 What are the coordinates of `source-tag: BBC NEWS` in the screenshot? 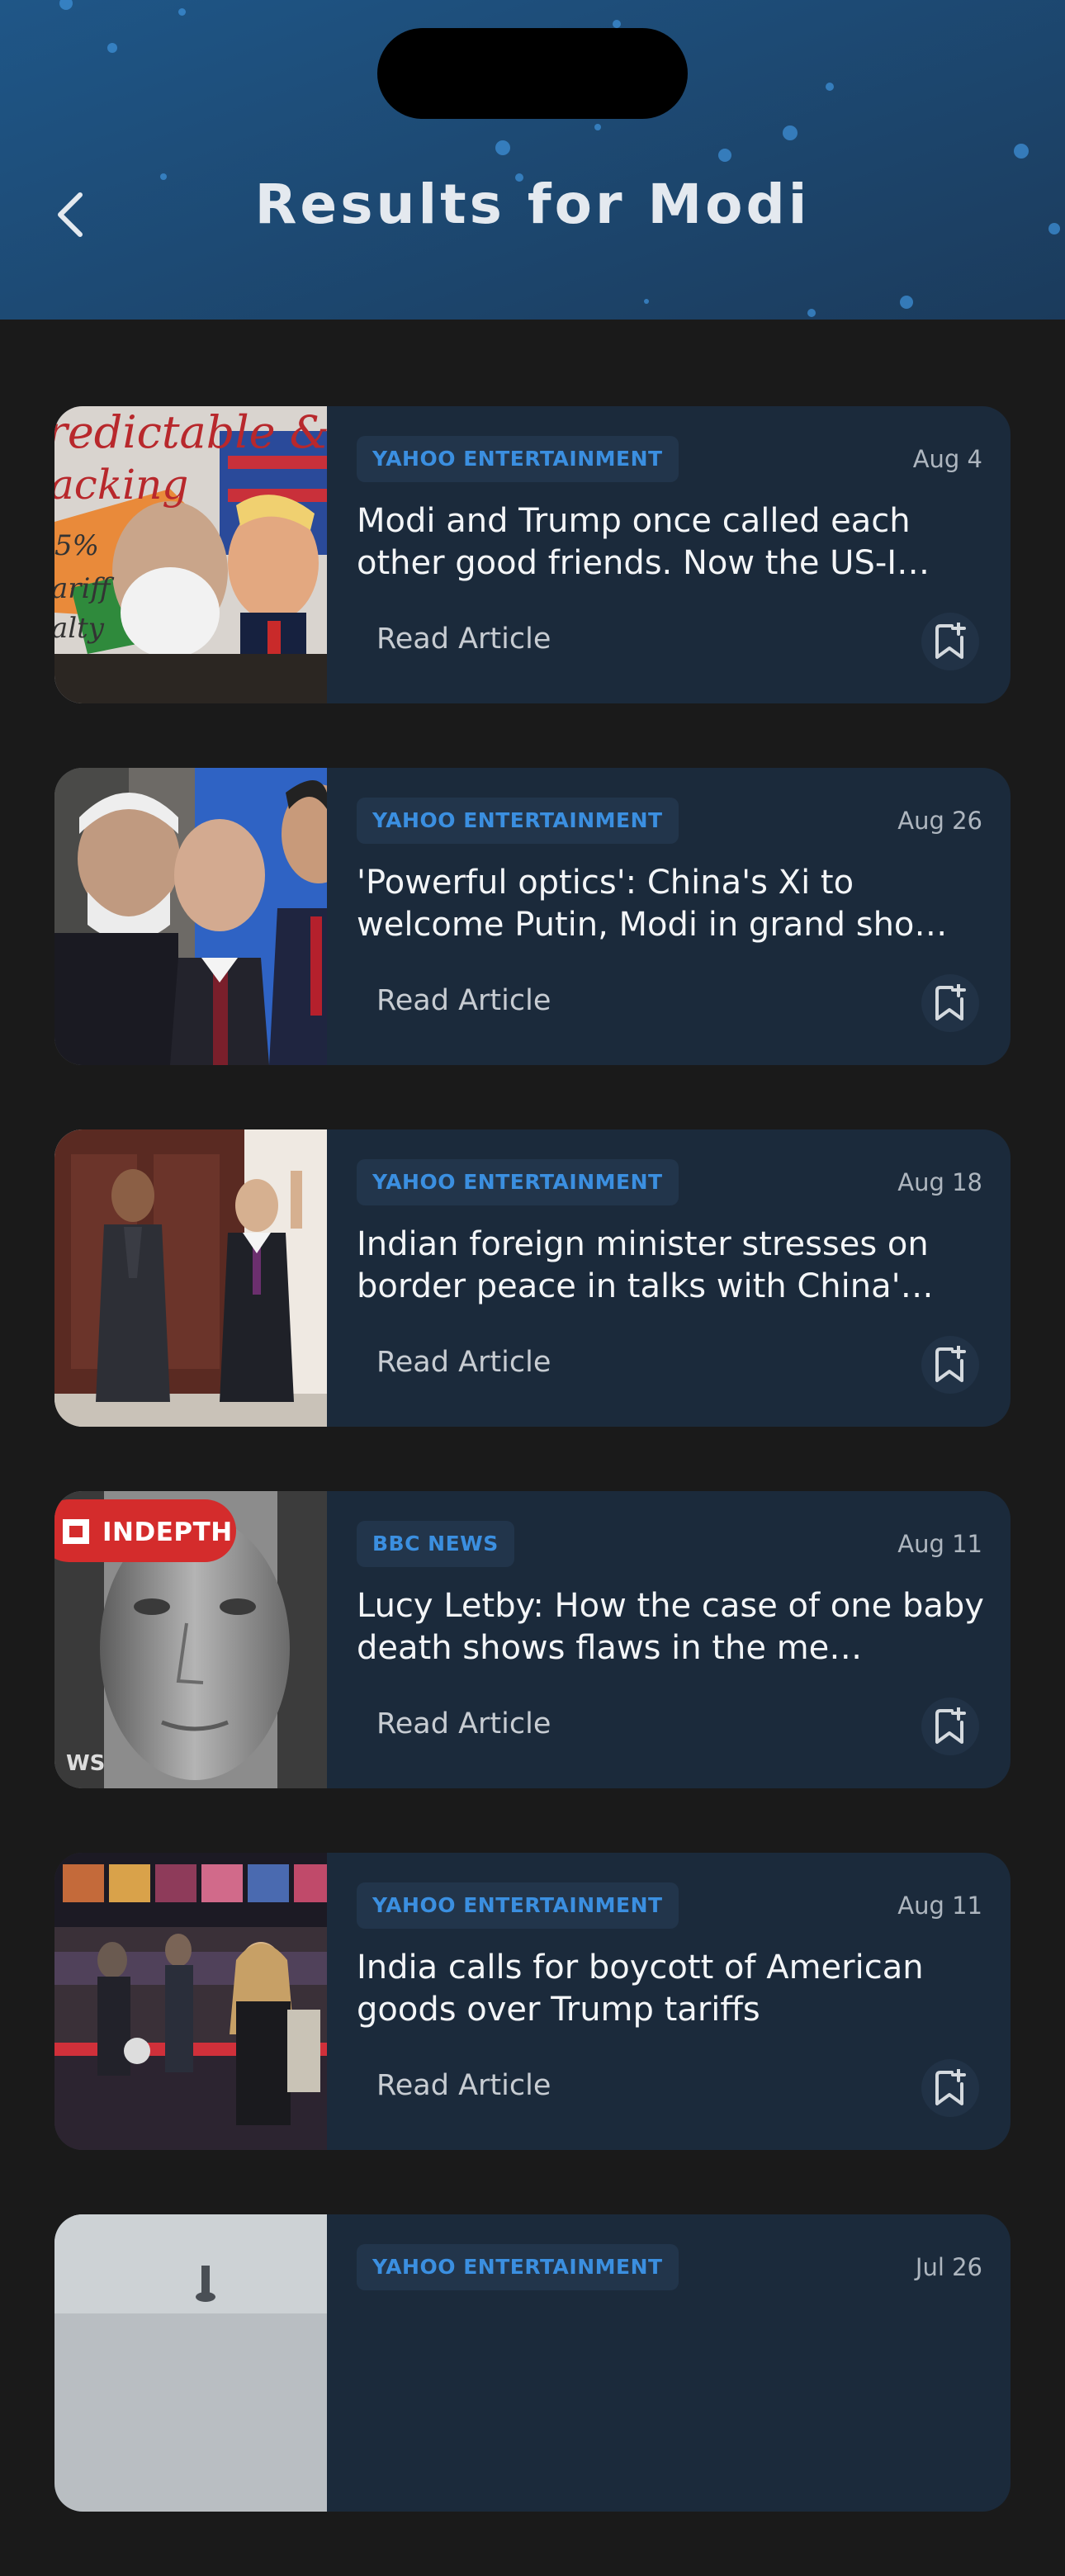 It's located at (436, 1544).